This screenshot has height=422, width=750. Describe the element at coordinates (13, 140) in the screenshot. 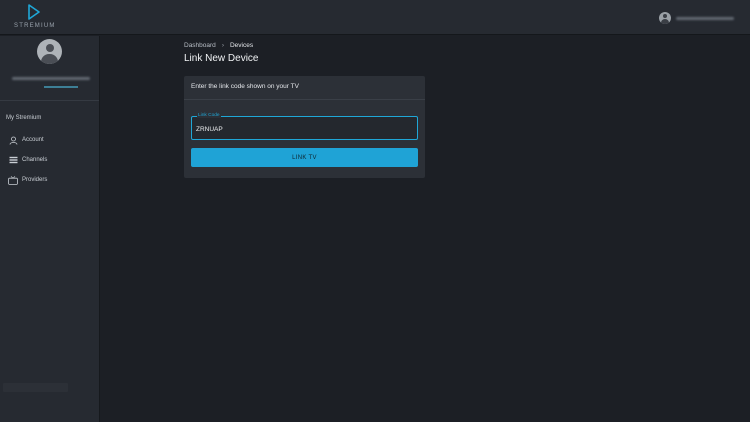

I see `user-icon` at that location.